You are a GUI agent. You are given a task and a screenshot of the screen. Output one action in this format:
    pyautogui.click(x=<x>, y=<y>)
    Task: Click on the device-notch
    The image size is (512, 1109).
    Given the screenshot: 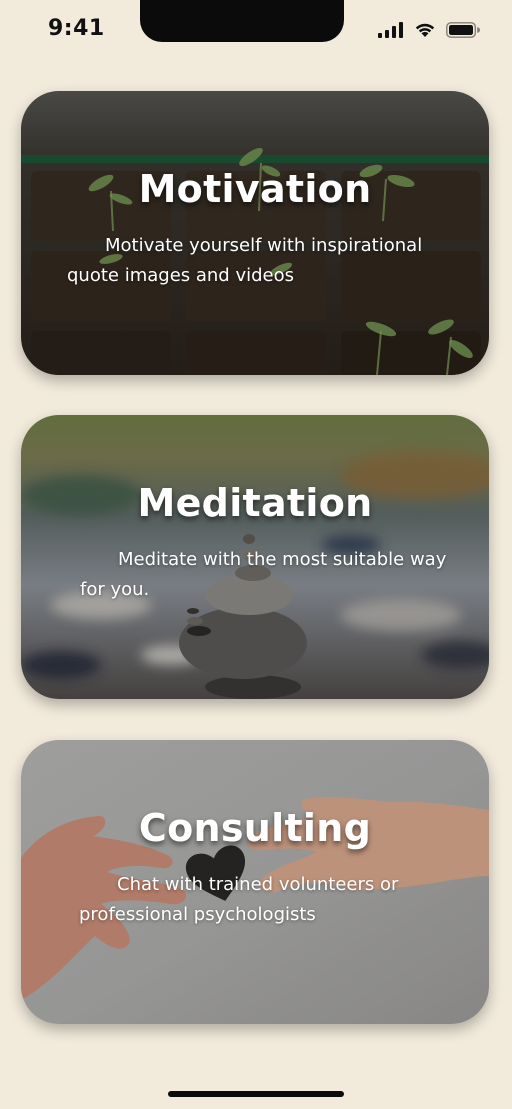 What is the action you would take?
    pyautogui.click(x=242, y=21)
    